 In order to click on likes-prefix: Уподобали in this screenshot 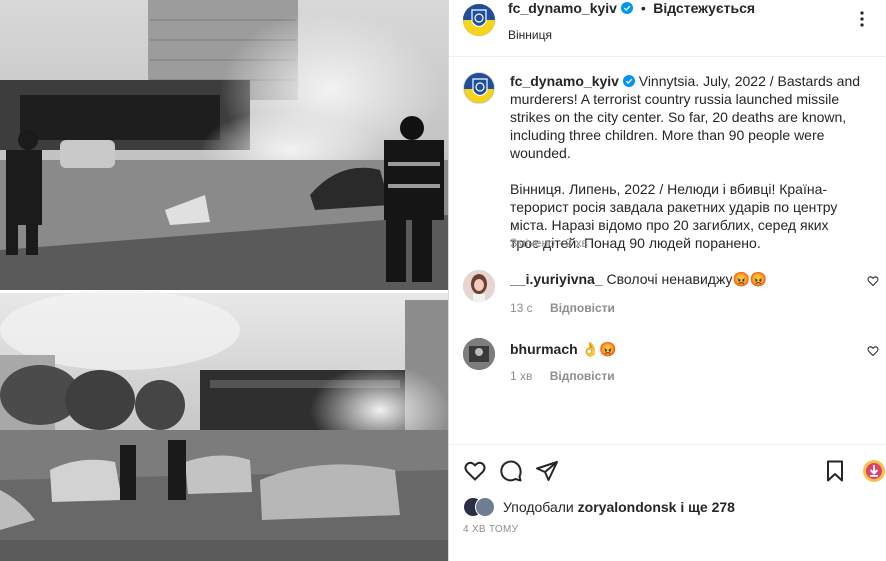, I will do `click(538, 507)`.